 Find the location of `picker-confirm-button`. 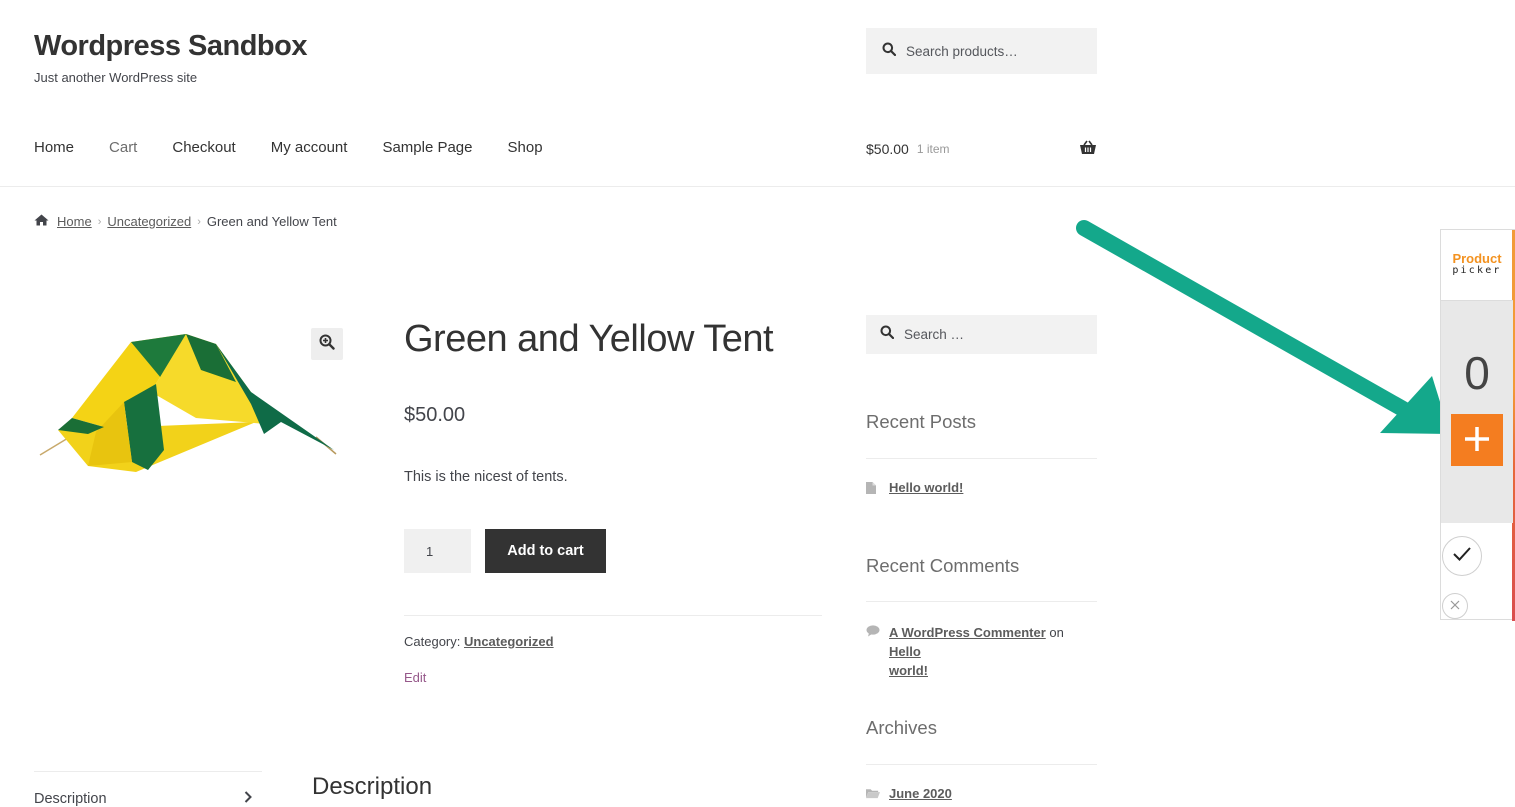

picker-confirm-button is located at coordinates (1462, 556).